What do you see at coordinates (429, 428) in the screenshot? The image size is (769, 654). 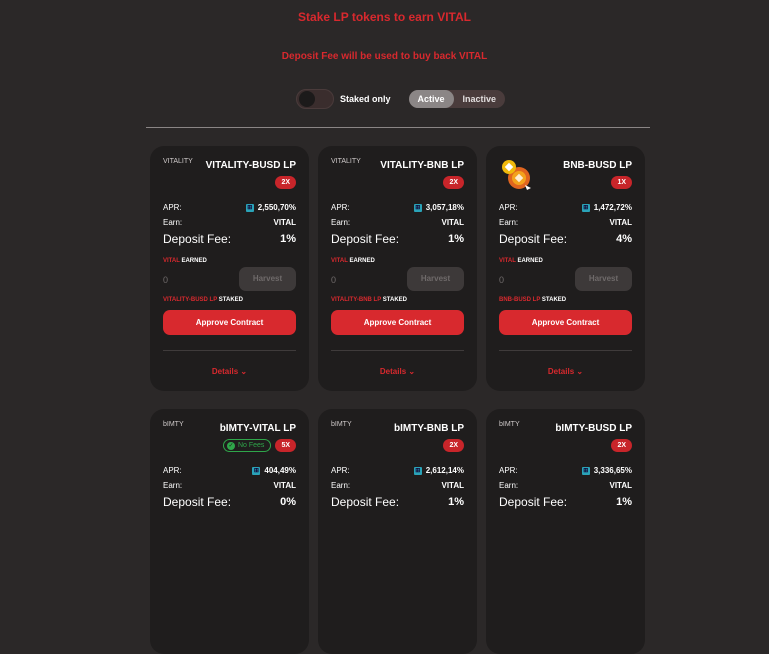 I see `farm-title: bIMTY-BNB LP` at bounding box center [429, 428].